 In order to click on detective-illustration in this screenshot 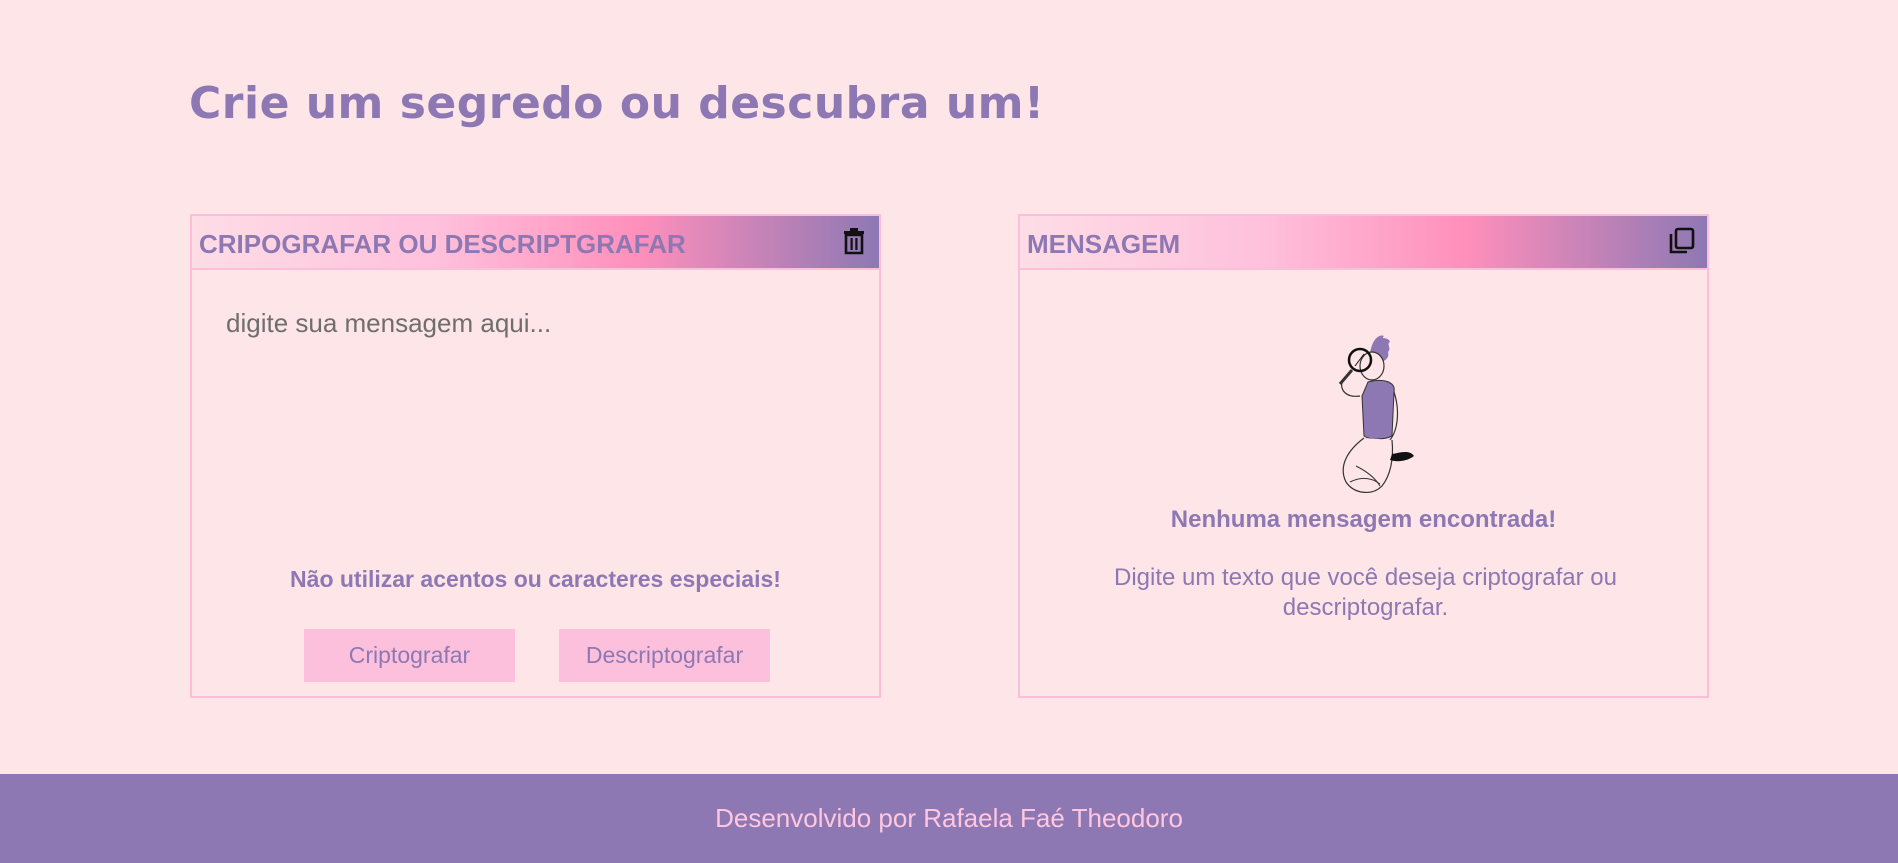, I will do `click(1376, 414)`.